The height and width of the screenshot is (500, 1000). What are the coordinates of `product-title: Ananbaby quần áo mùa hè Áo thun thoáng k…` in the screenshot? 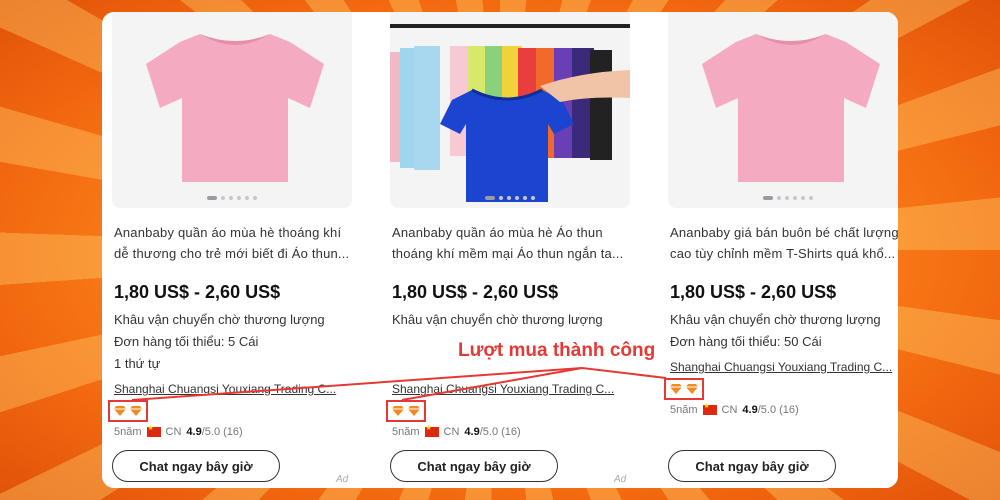 It's located at (510, 243).